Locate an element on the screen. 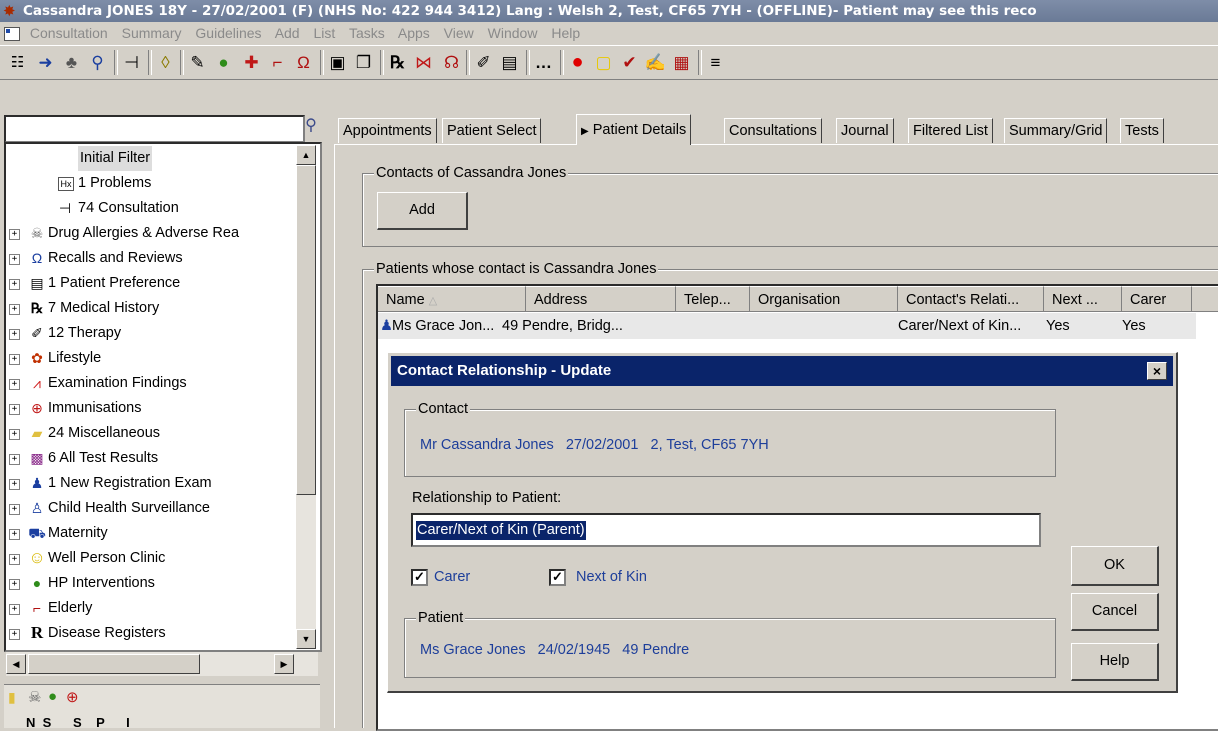 The height and width of the screenshot is (731, 1218). column-header-organisation: Organisation is located at coordinates (824, 299).